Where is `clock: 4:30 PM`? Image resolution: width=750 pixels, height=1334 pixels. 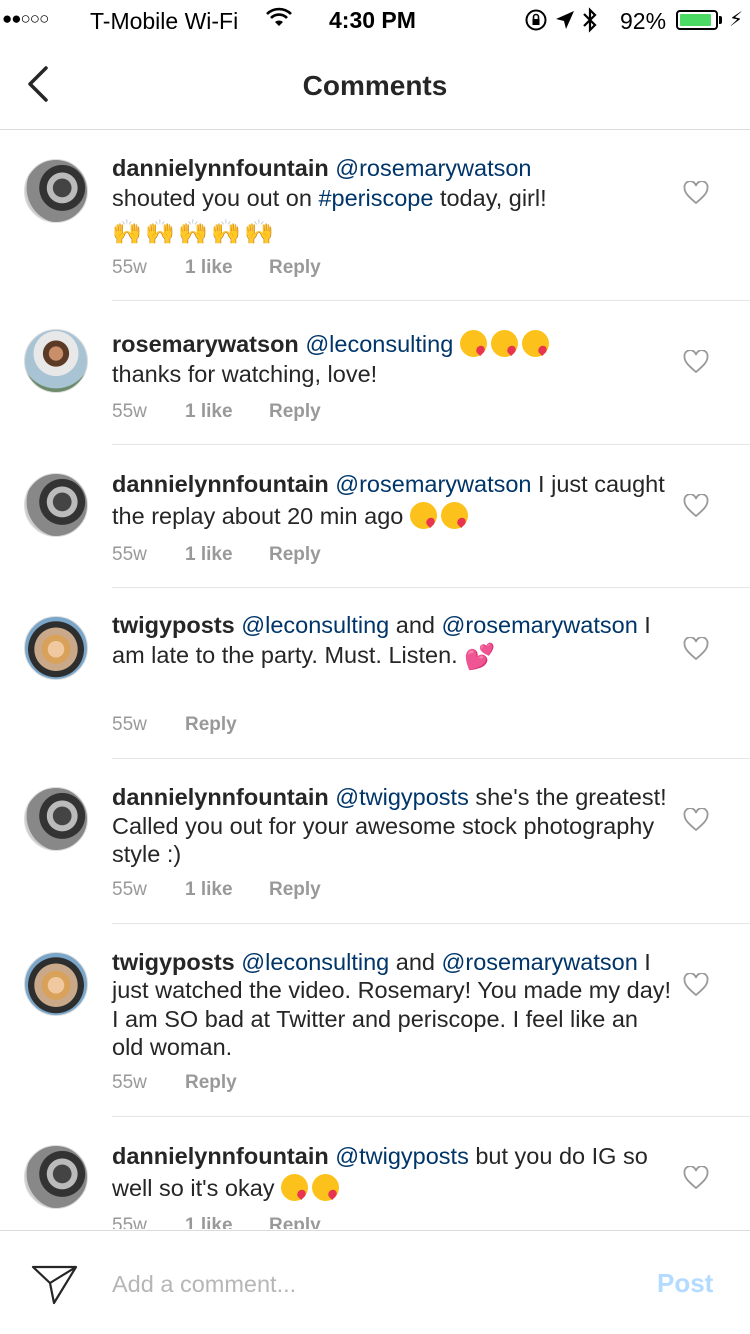 clock: 4:30 PM is located at coordinates (372, 20).